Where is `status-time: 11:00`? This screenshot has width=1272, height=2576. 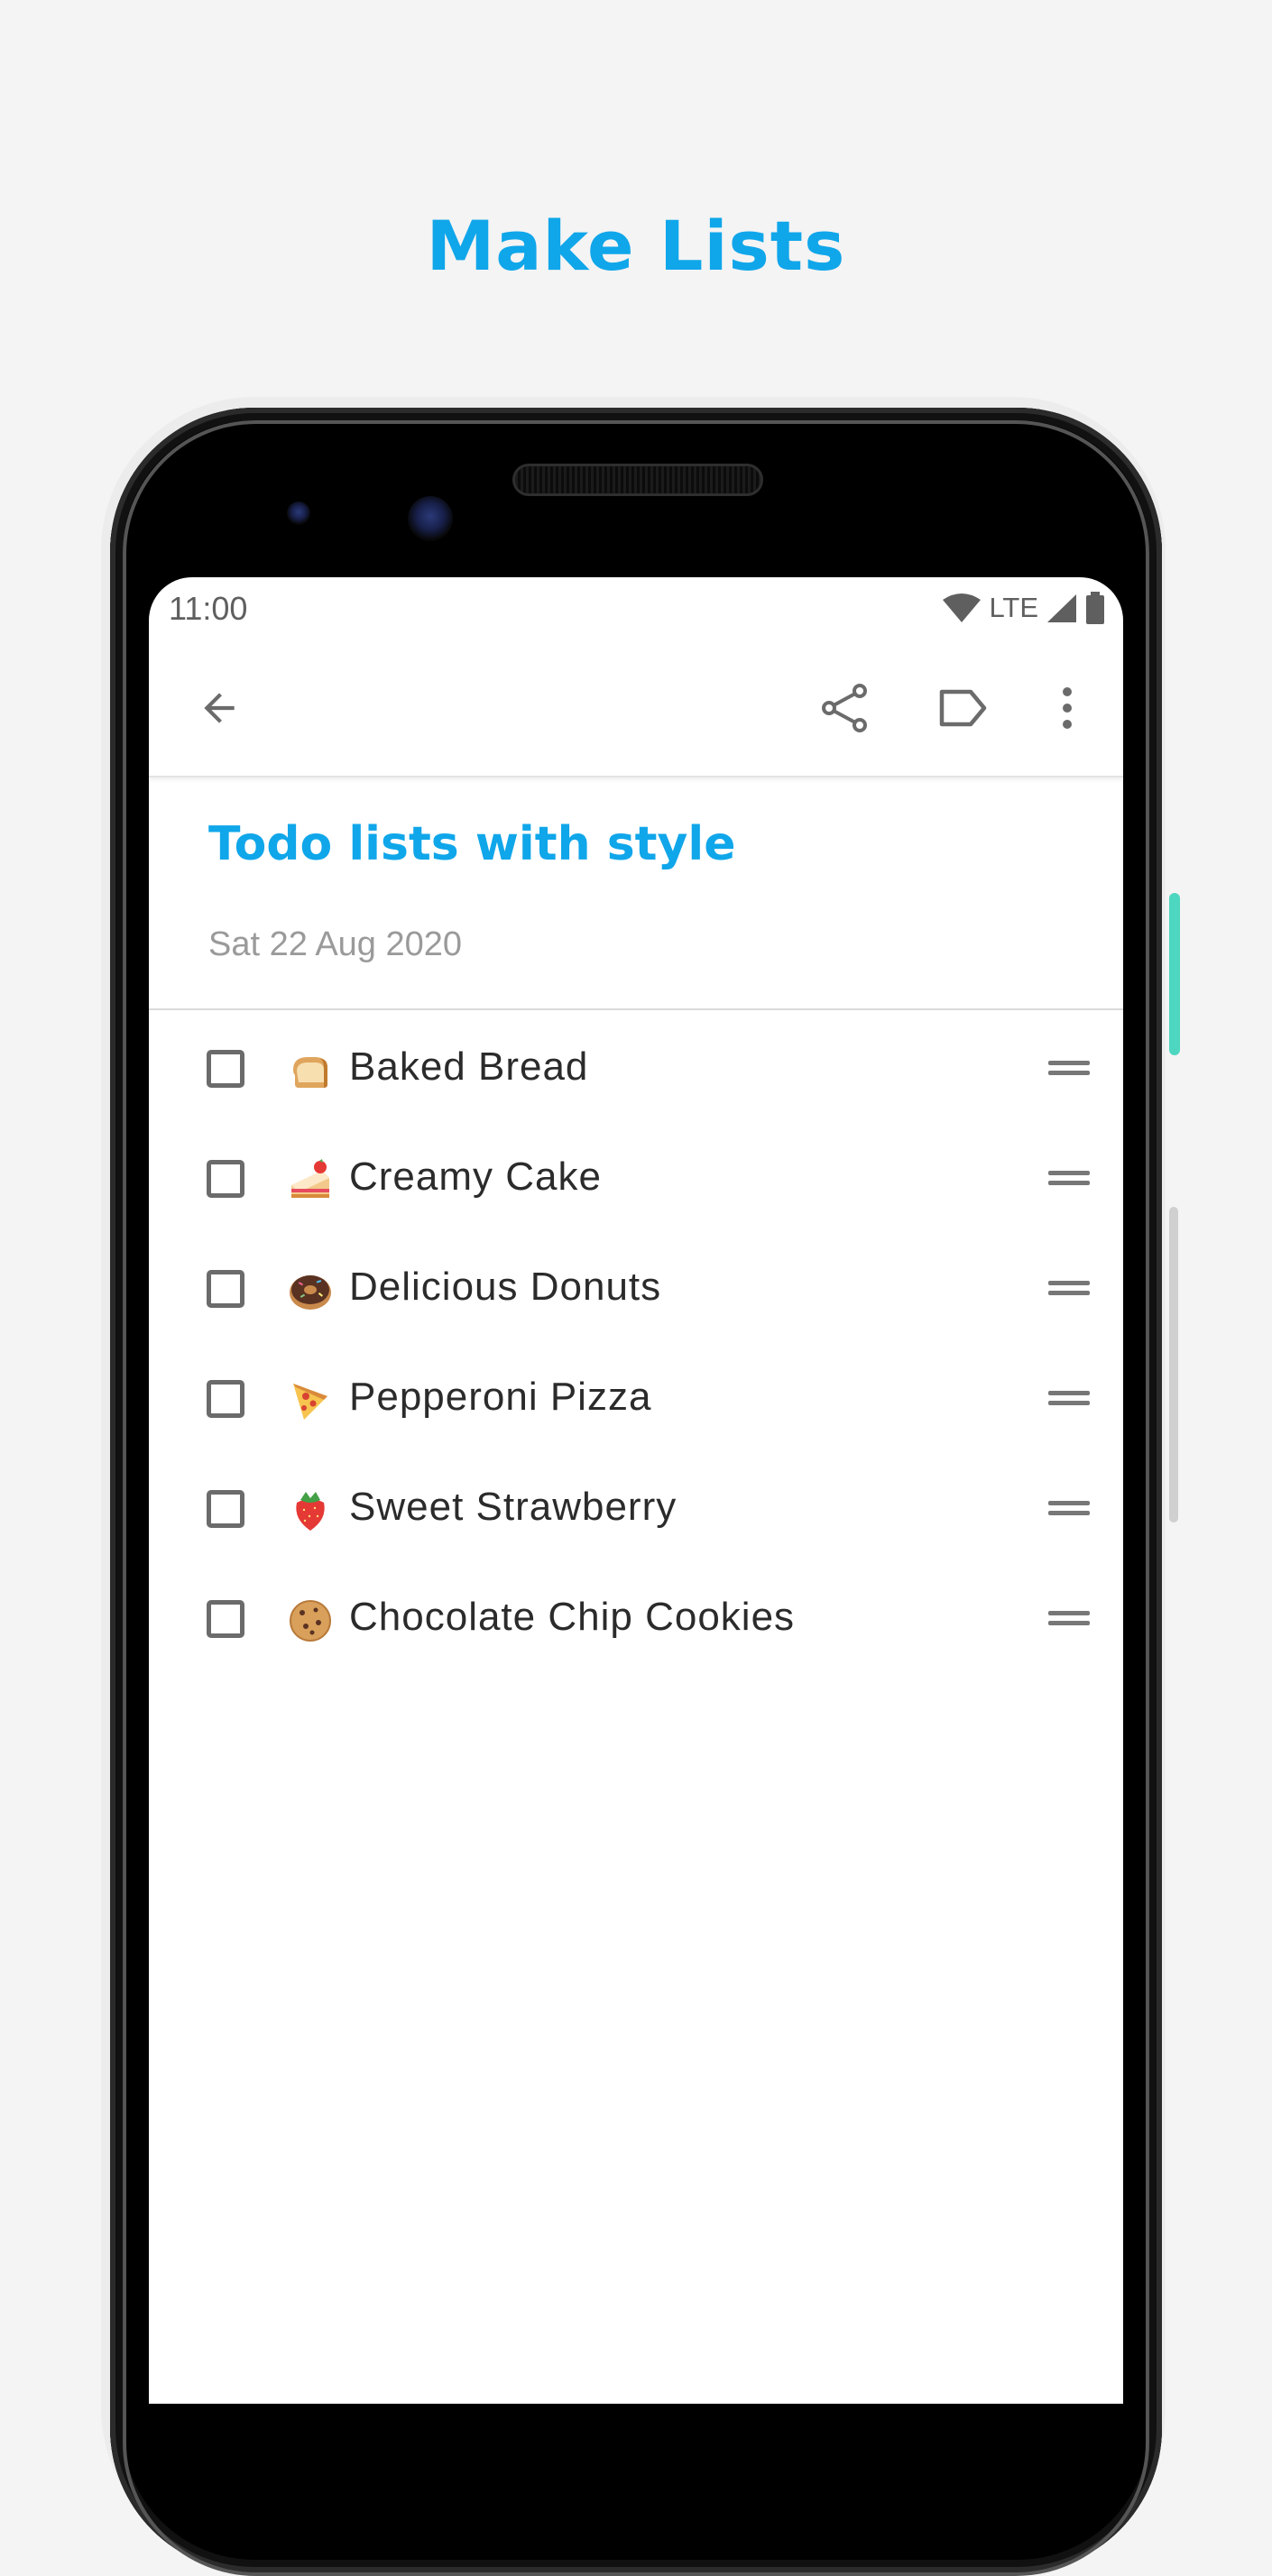
status-time: 11:00 is located at coordinates (208, 608).